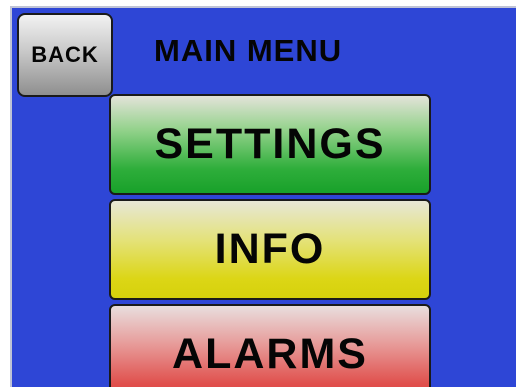 This screenshot has width=516, height=387. Describe the element at coordinates (248, 50) in the screenshot. I see `page-title: MAIN MENU` at that location.